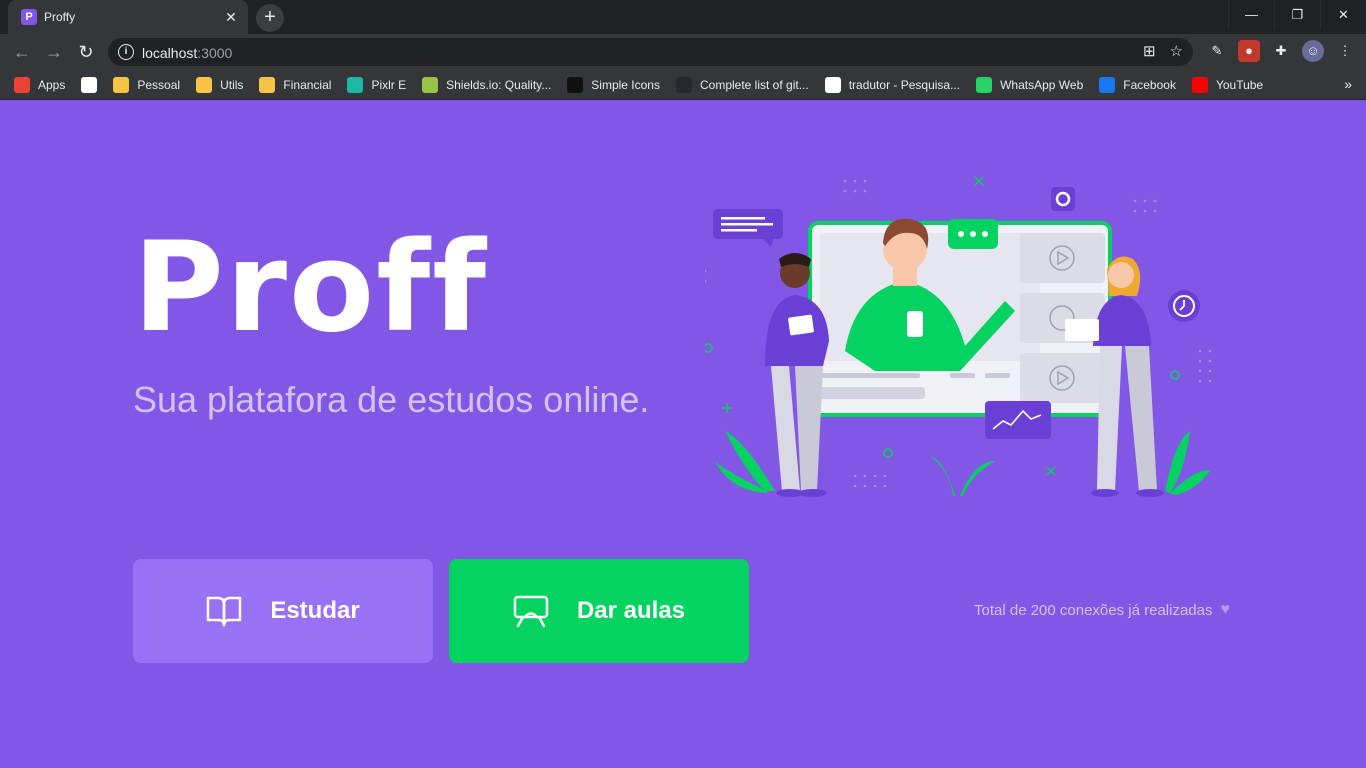 The height and width of the screenshot is (768, 1366). Describe the element at coordinates (391, 399) in the screenshot. I see `tagline: Sua platafora de estudos online.` at that location.